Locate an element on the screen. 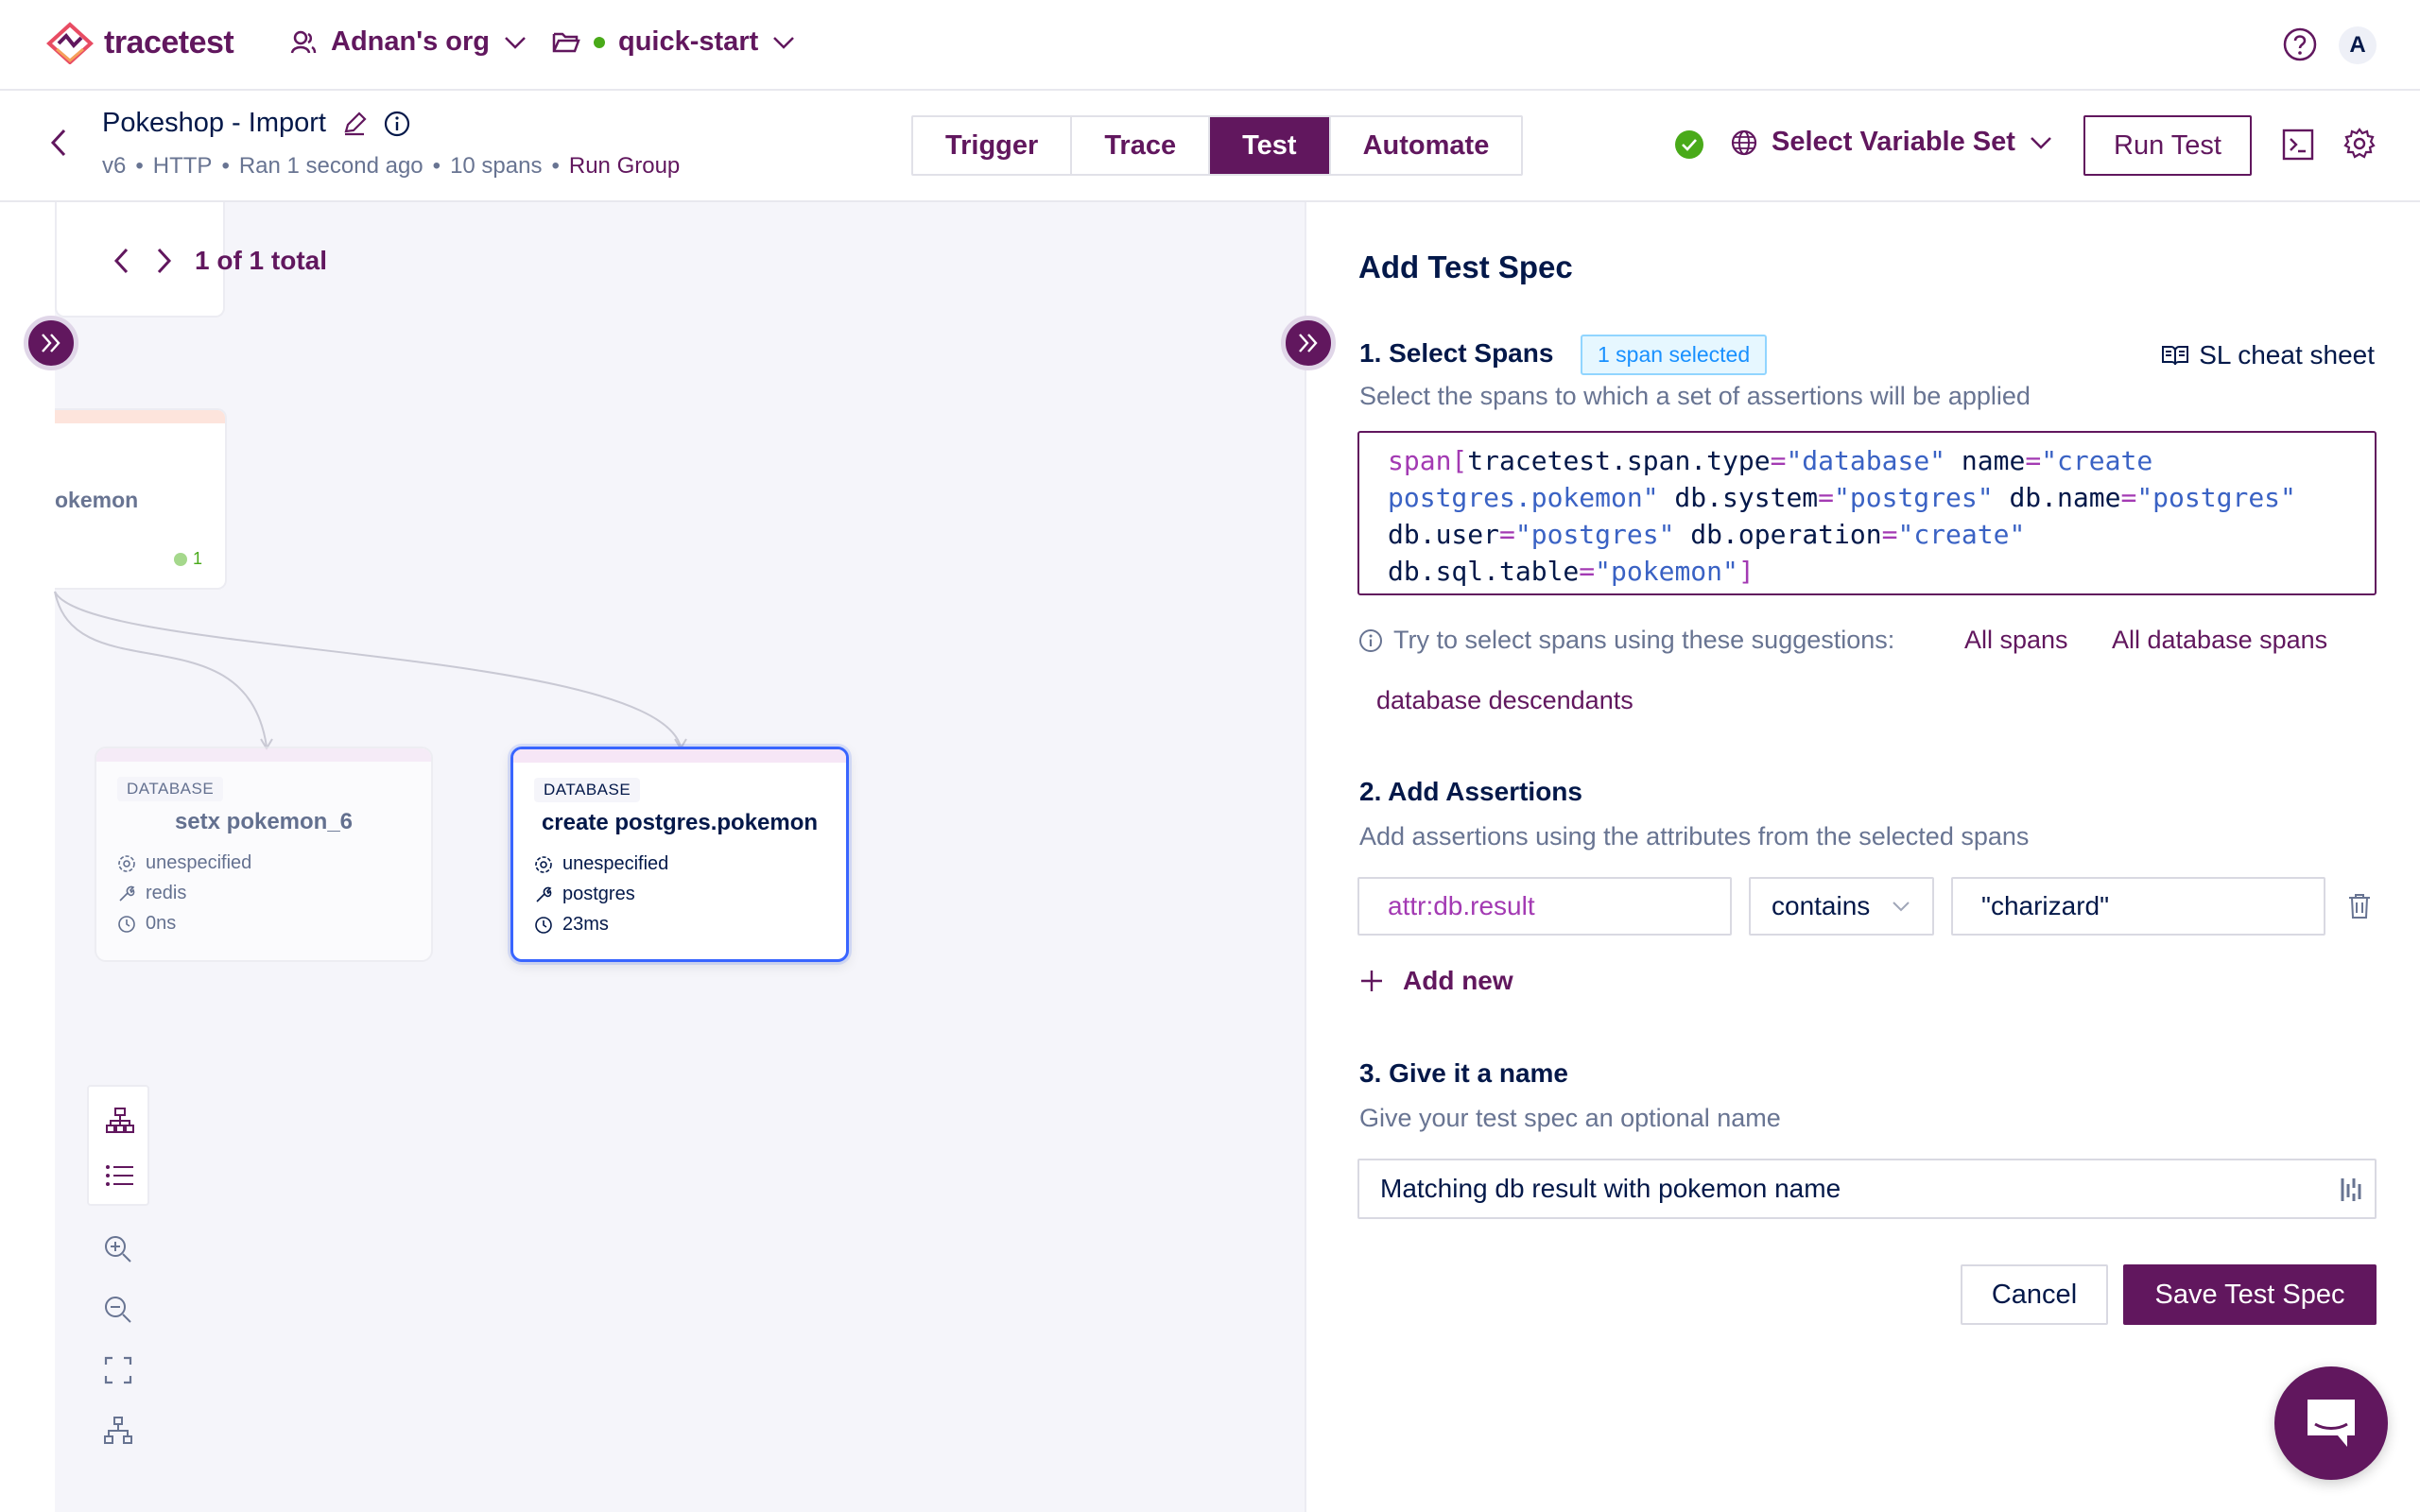  globe-icon is located at coordinates (1744, 142).